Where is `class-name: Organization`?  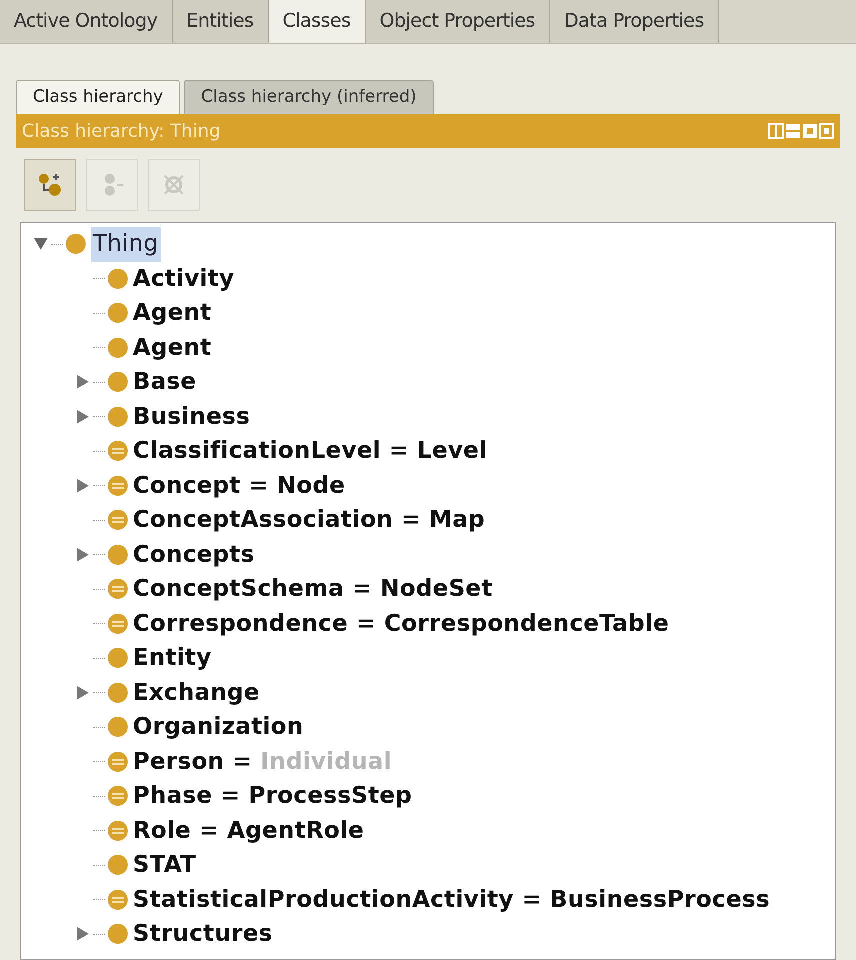
class-name: Organization is located at coordinates (218, 727).